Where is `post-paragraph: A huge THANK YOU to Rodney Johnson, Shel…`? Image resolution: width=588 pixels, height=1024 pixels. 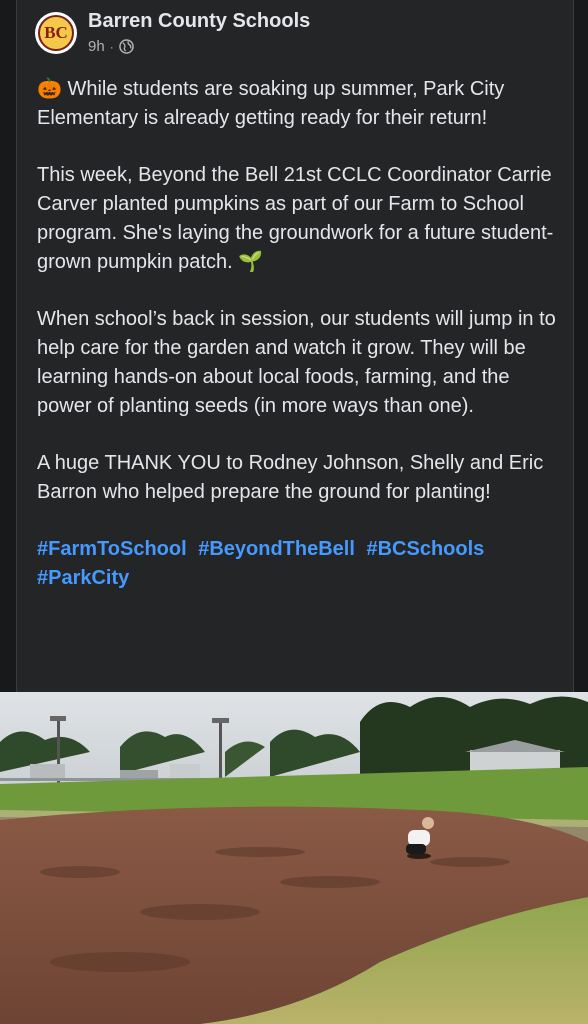
post-paragraph: A huge THANK YOU to Rodney Johnson, Shel… is located at coordinates (290, 477).